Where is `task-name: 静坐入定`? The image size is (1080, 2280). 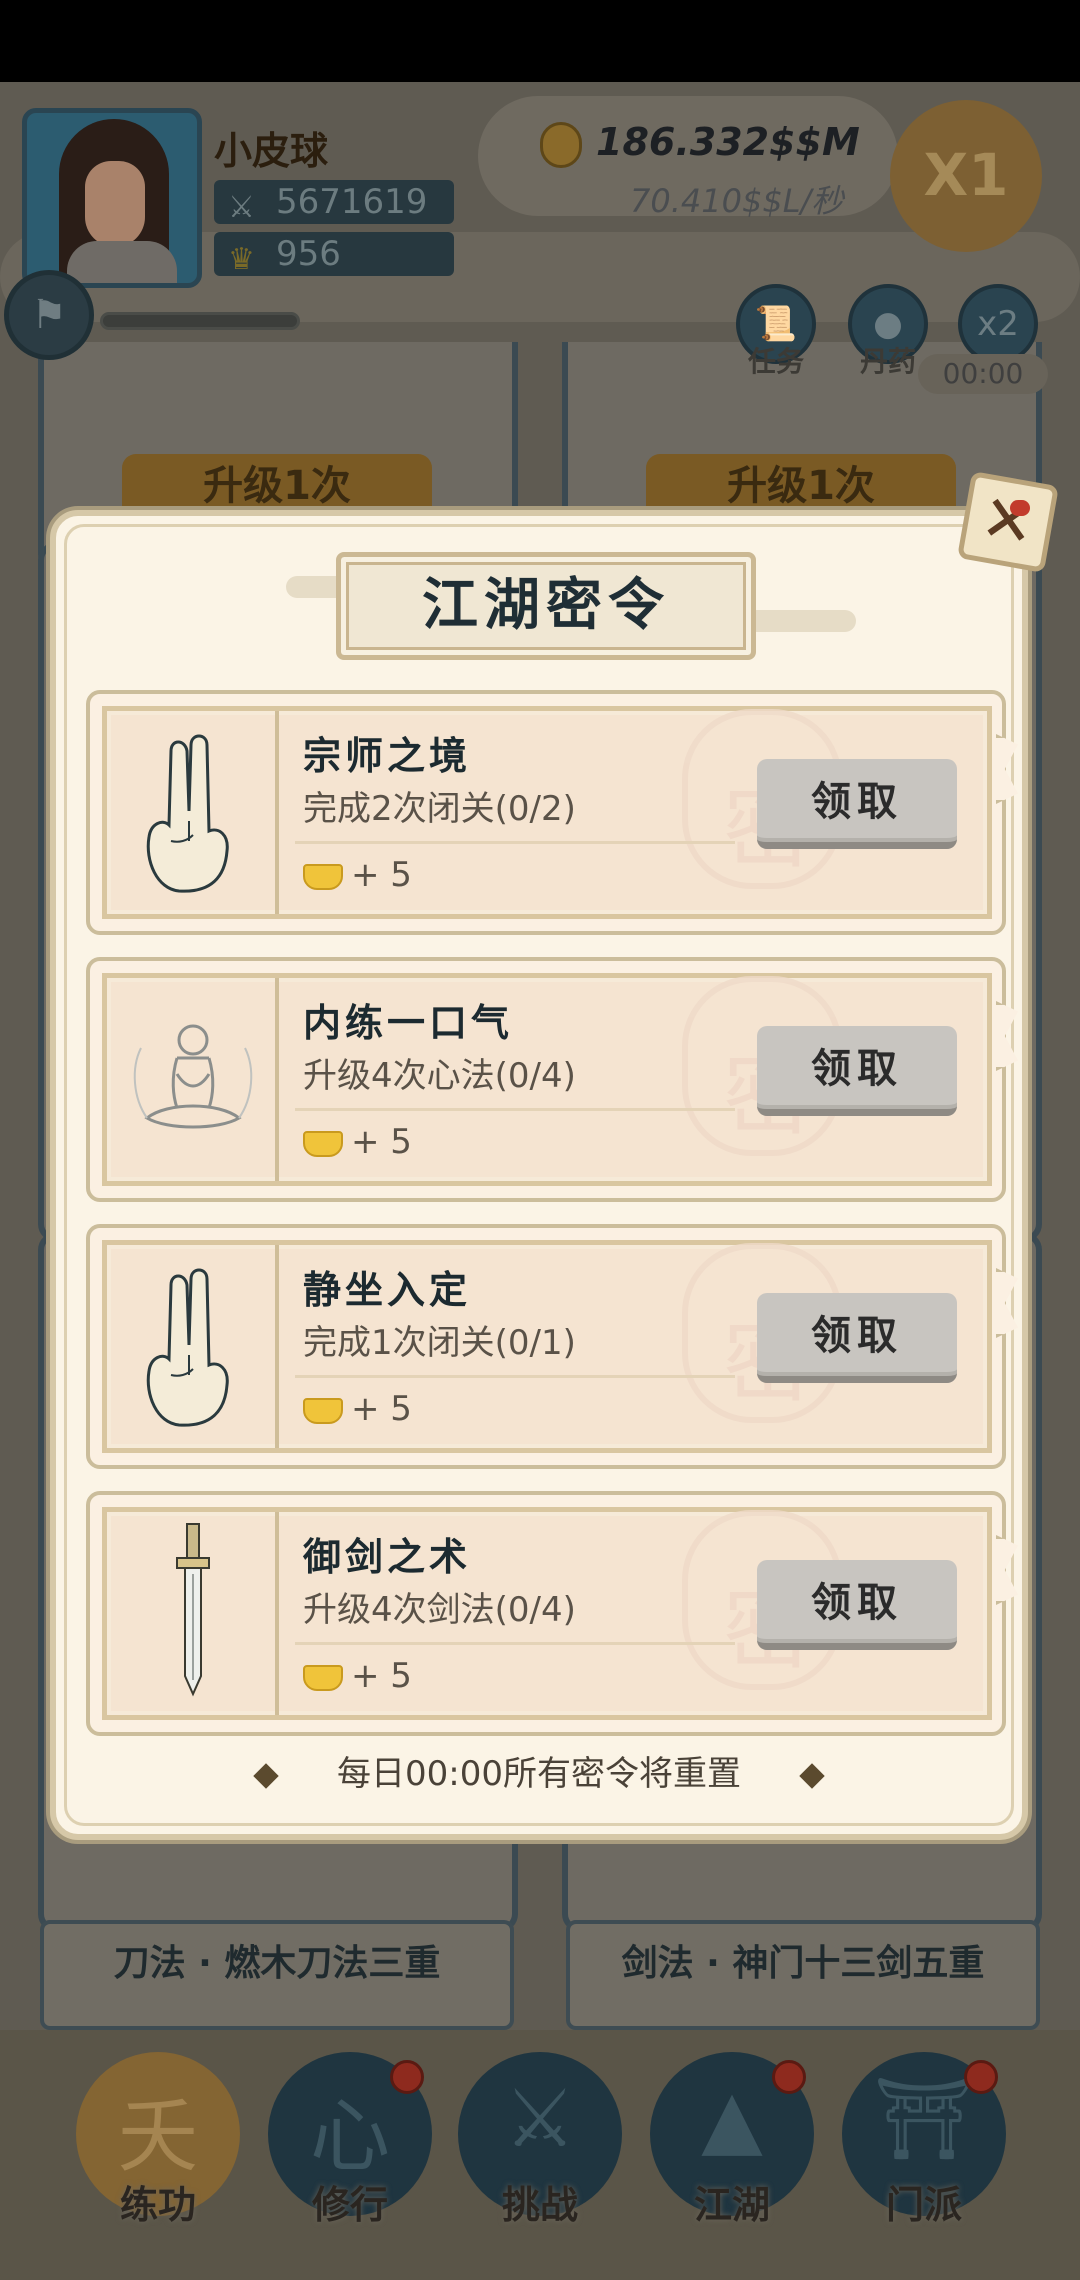
task-name: 静坐入定 is located at coordinates (387, 1290).